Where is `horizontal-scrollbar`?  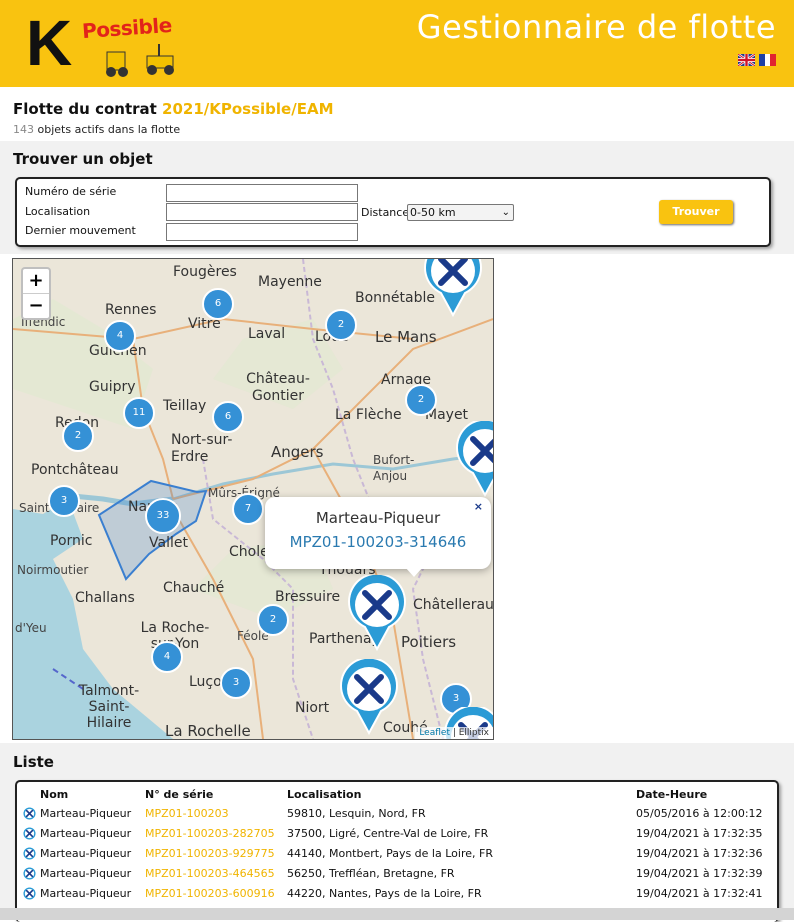 horizontal-scrollbar is located at coordinates (397, 914).